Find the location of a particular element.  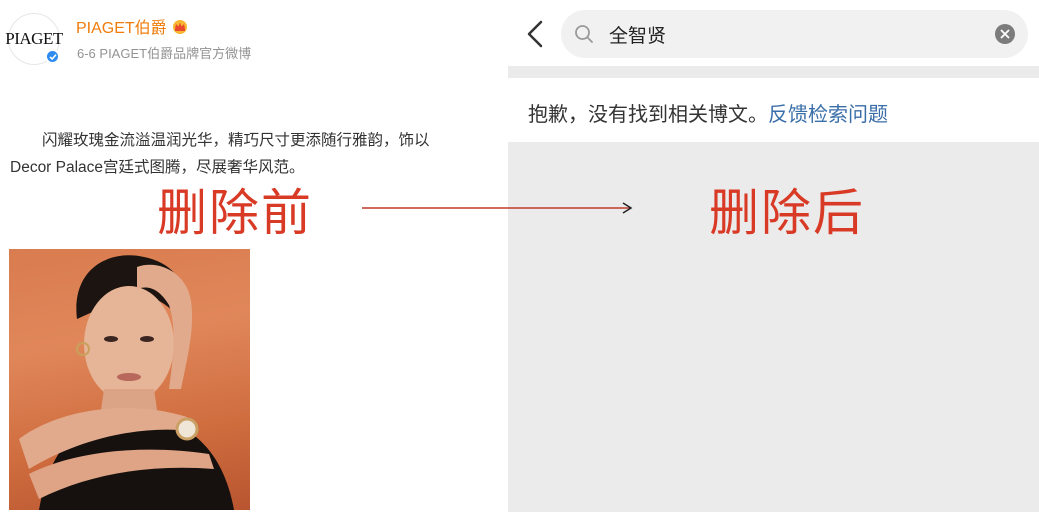

post-line-2: Decor Palace宫廷式图腾，尽展奢华风范。 is located at coordinates (157, 167).